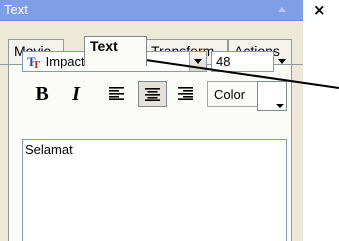 The height and width of the screenshot is (241, 339). I want to click on tab-label: Text, so click(104, 46).